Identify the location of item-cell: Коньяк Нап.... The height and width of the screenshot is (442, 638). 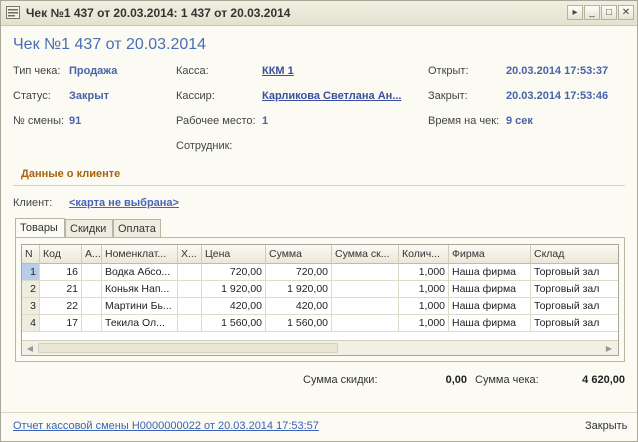
(140, 289).